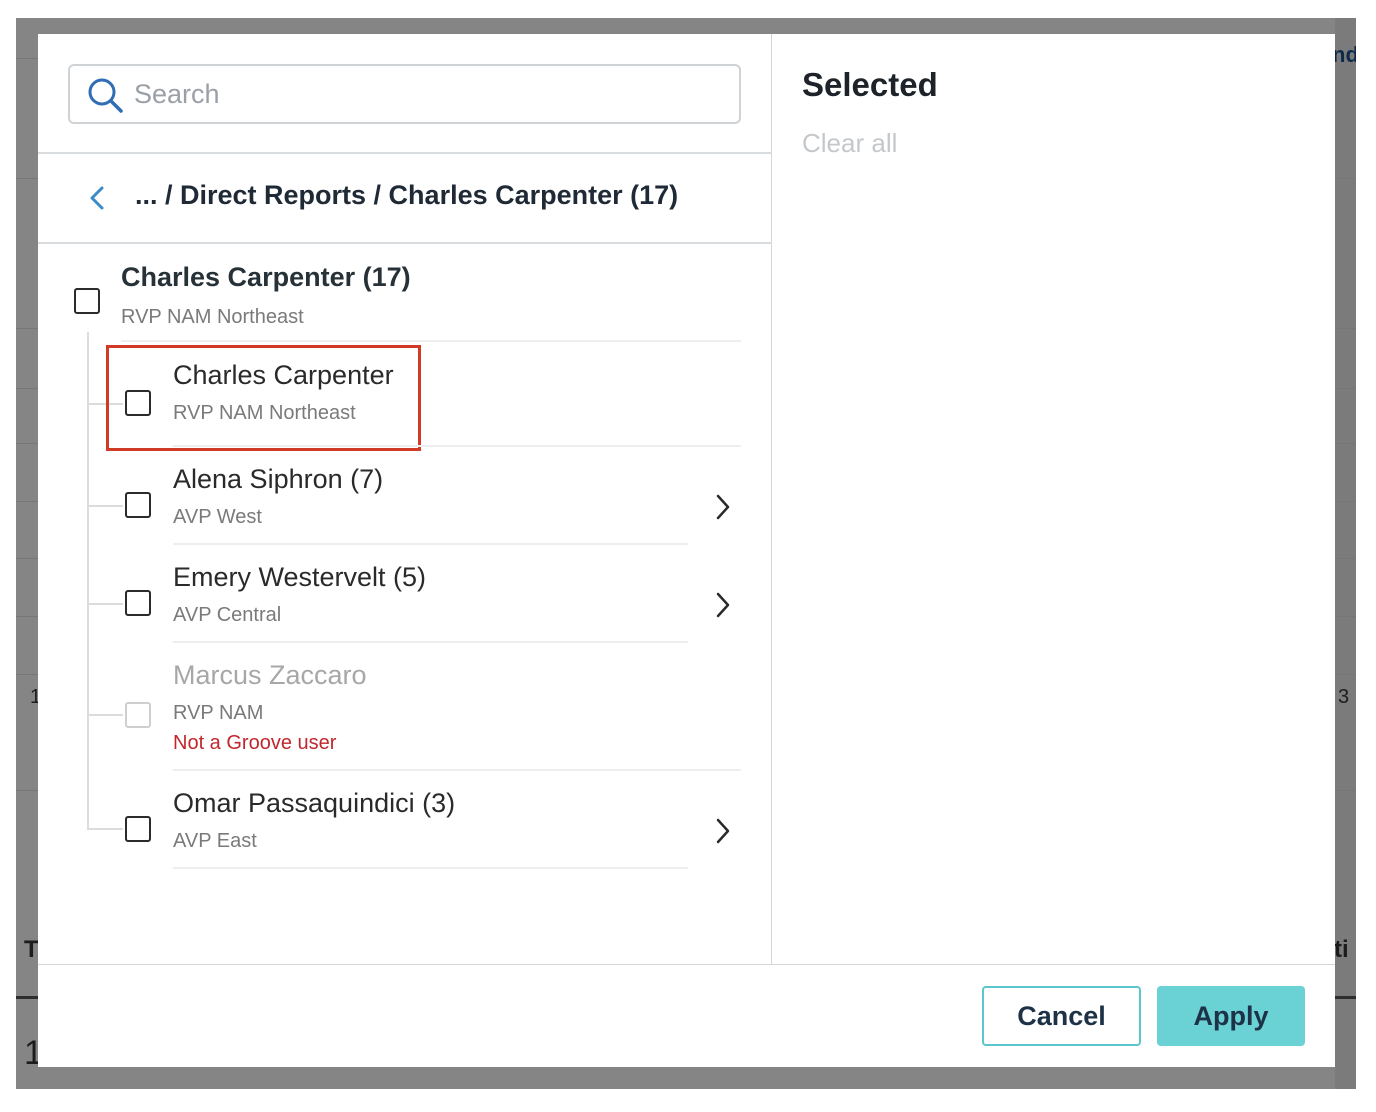  Describe the element at coordinates (215, 841) in the screenshot. I see `item-title: AVP East` at that location.